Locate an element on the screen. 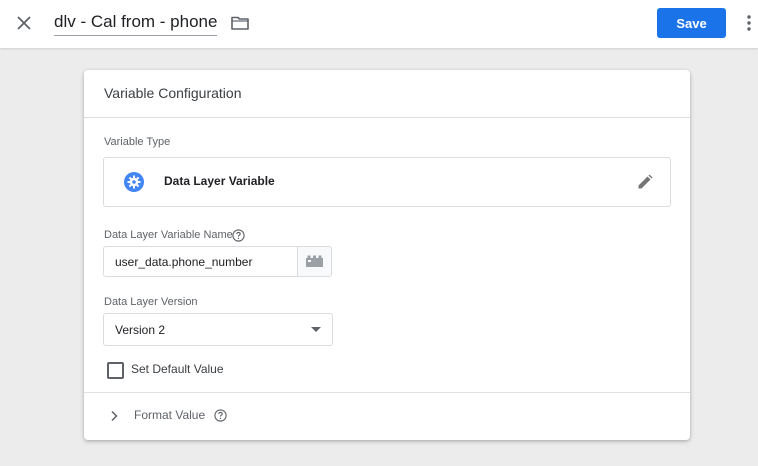  pencil-icon is located at coordinates (645, 182).